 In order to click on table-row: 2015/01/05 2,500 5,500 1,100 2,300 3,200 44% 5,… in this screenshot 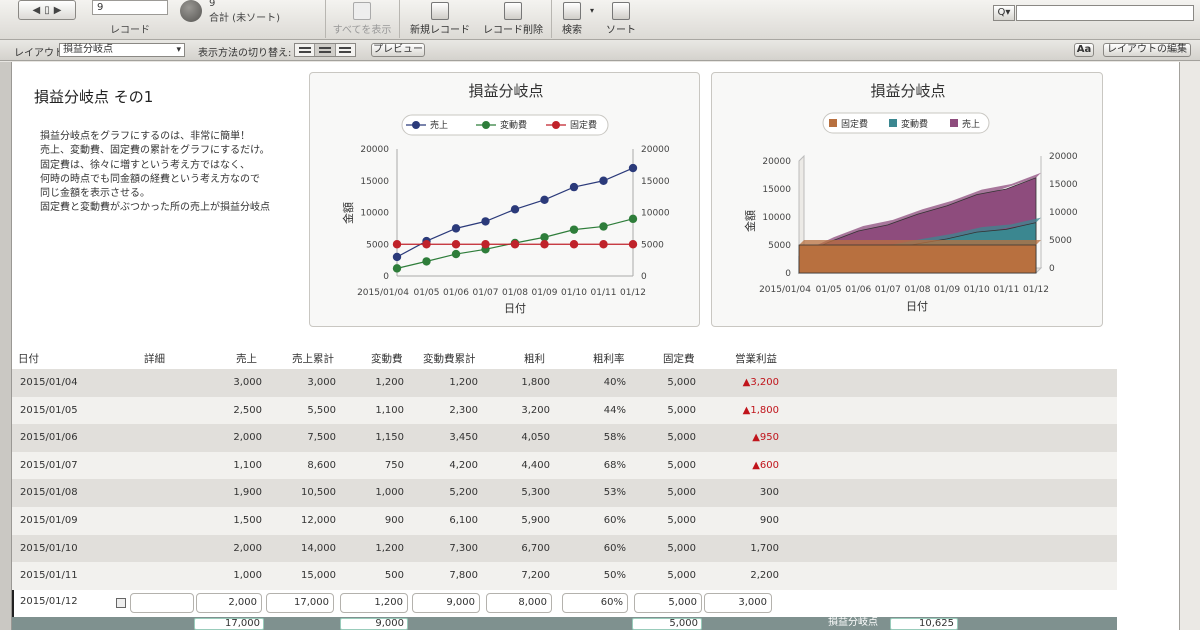, I will do `click(564, 410)`.